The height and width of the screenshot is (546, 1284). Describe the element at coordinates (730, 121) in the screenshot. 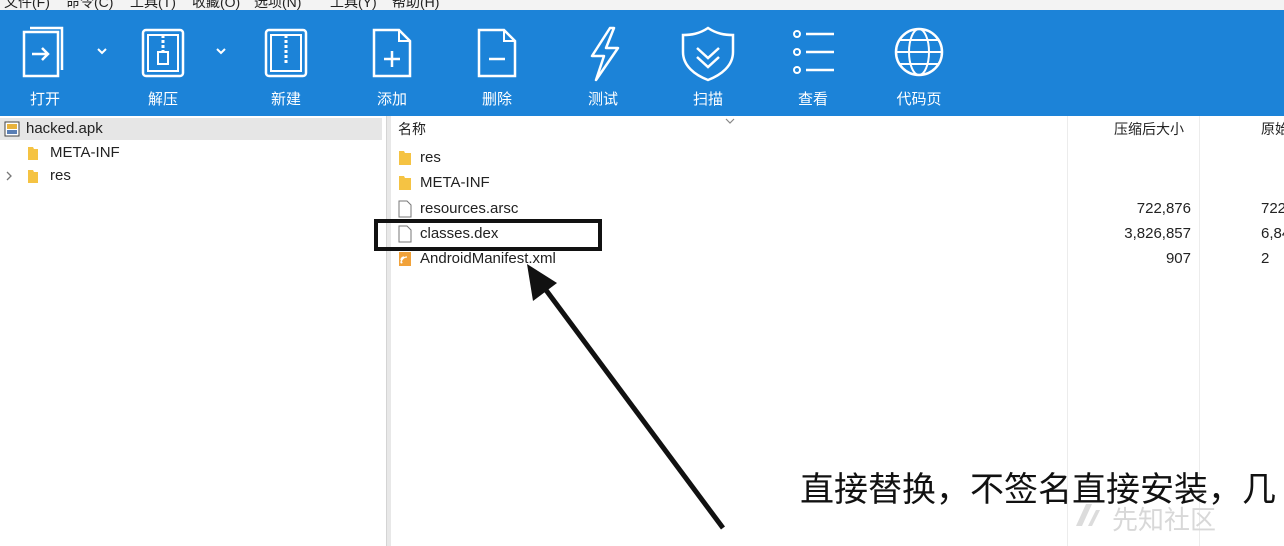

I see `sort-chevron-down-icon` at that location.